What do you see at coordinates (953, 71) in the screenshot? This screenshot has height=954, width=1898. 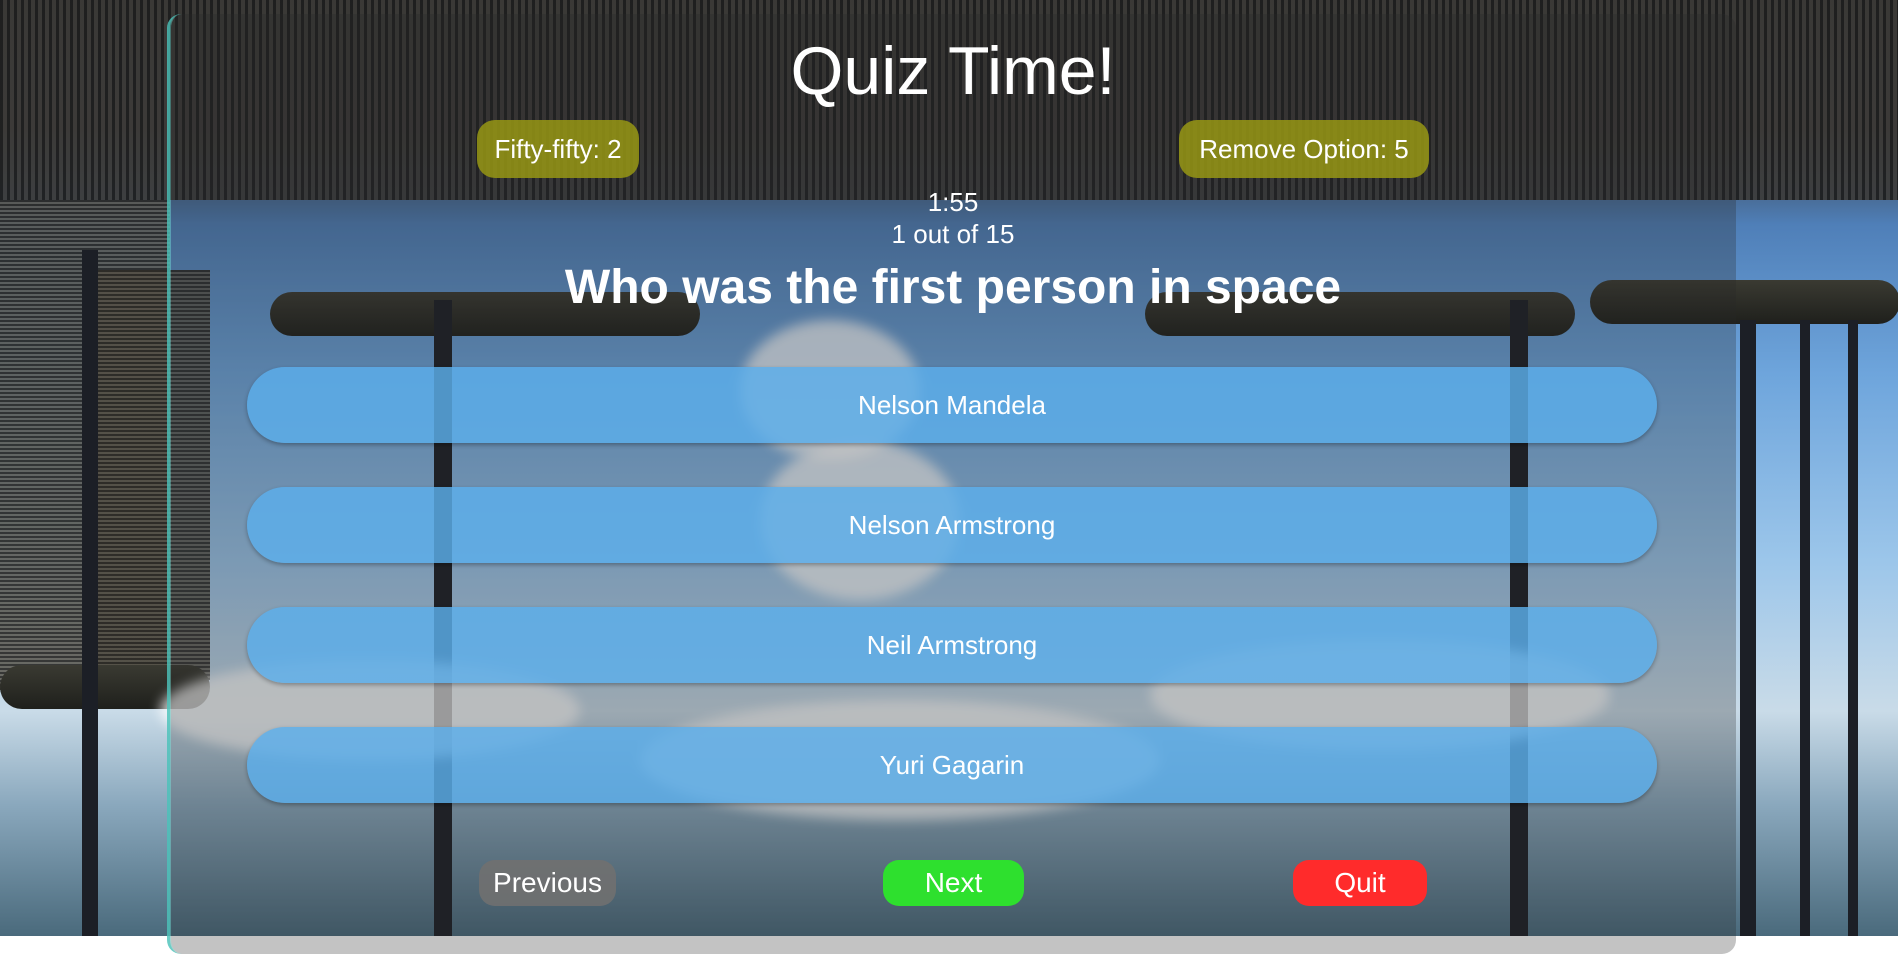 I see `page-title: Quiz Time!` at bounding box center [953, 71].